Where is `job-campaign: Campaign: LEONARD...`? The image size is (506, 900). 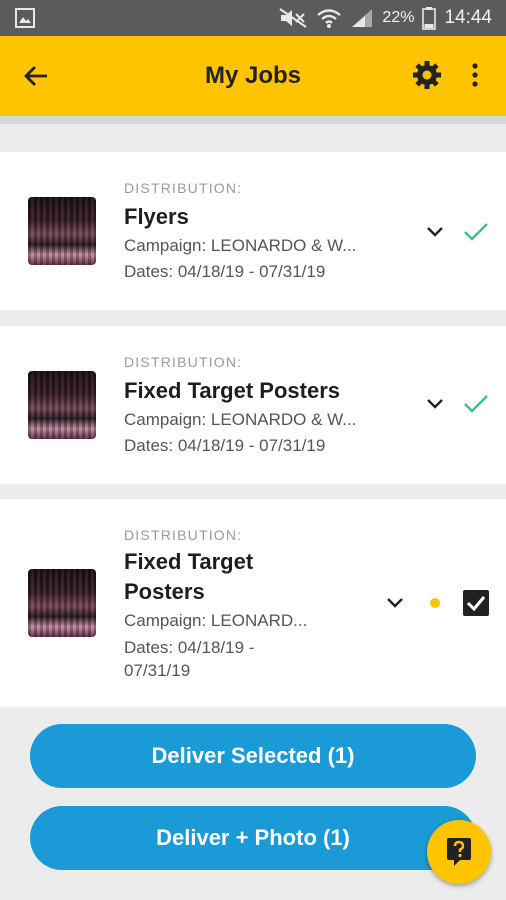
job-campaign: Campaign: LEONARD... is located at coordinates (216, 620).